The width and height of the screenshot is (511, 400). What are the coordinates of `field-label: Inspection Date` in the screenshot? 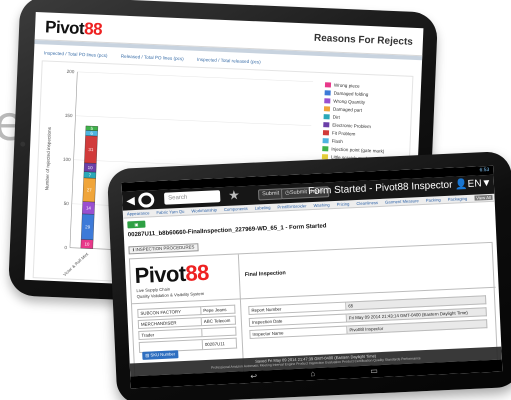 It's located at (298, 320).